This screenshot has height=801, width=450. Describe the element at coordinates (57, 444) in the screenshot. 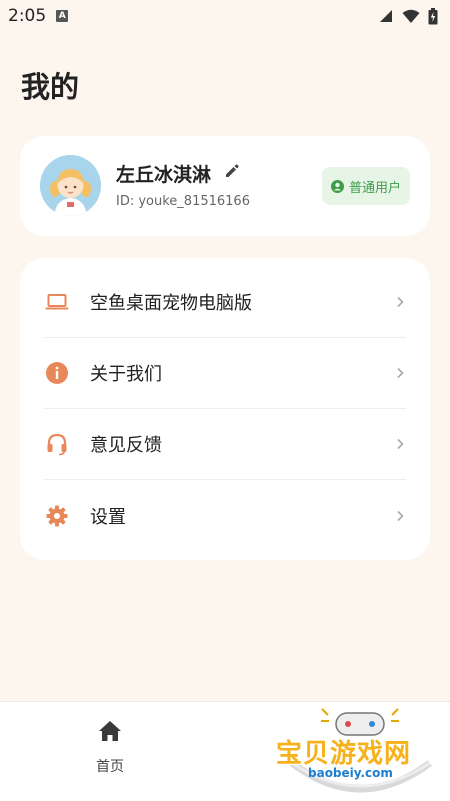

I see `headset-icon` at that location.